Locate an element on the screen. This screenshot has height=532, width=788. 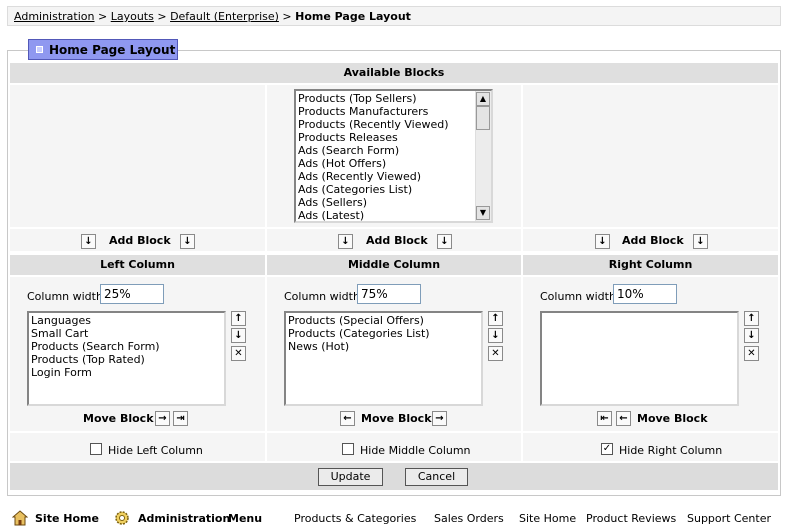
available-cell-left is located at coordinates (137, 156).